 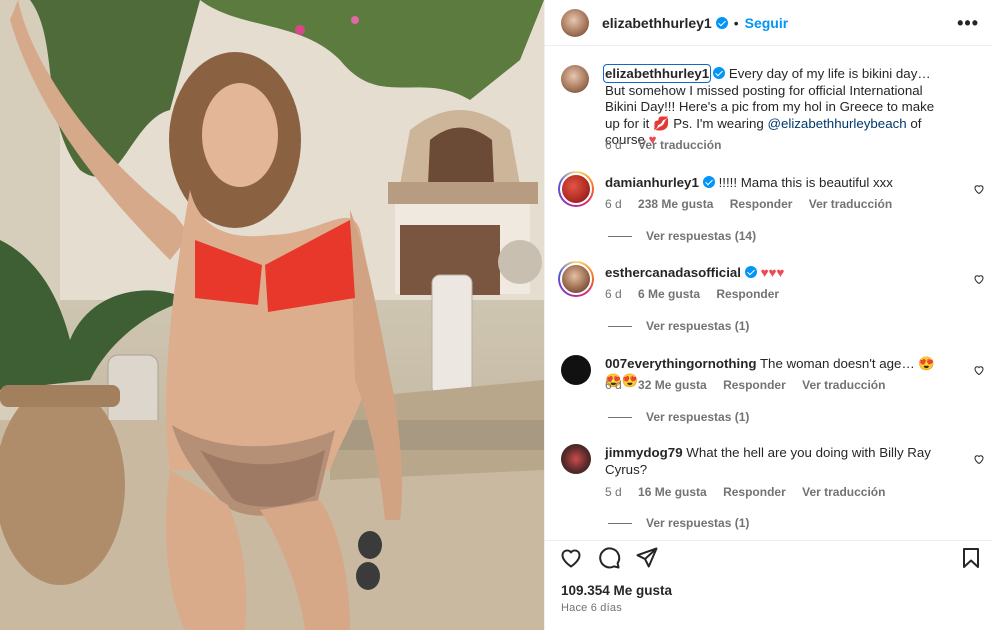 I want to click on comment-text: esthercanadasofficial ♥♥♥, so click(x=777, y=273).